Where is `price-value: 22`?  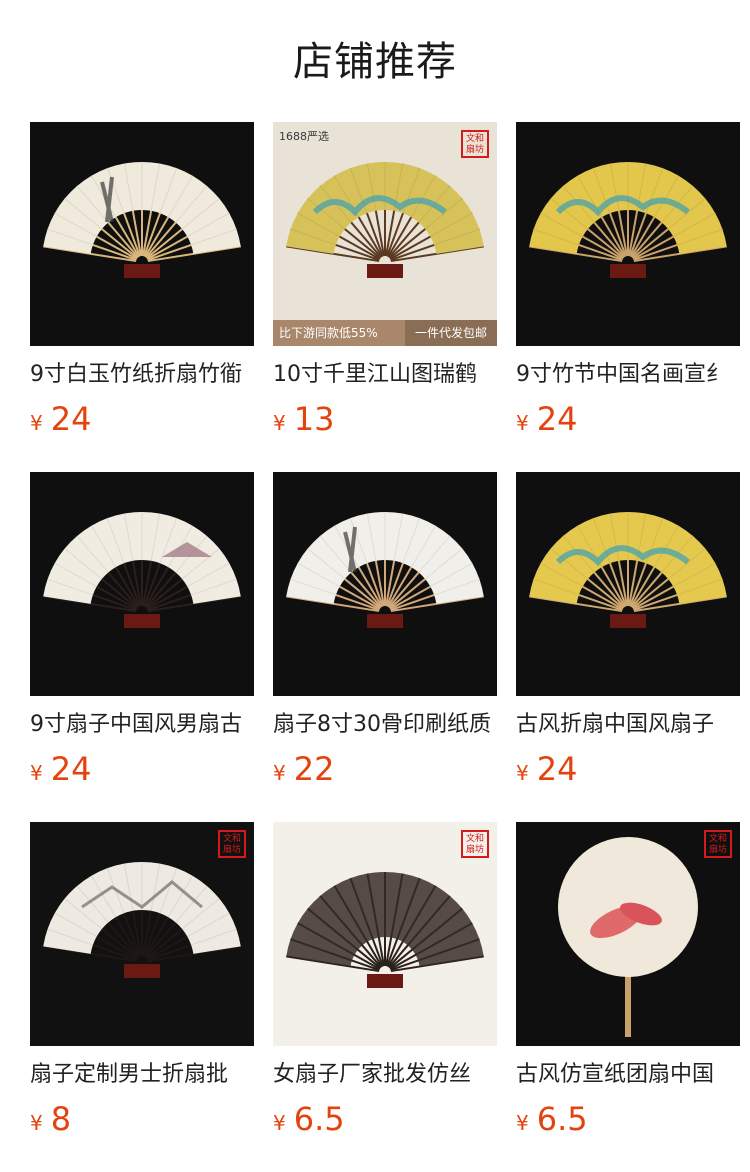 price-value: 22 is located at coordinates (314, 769).